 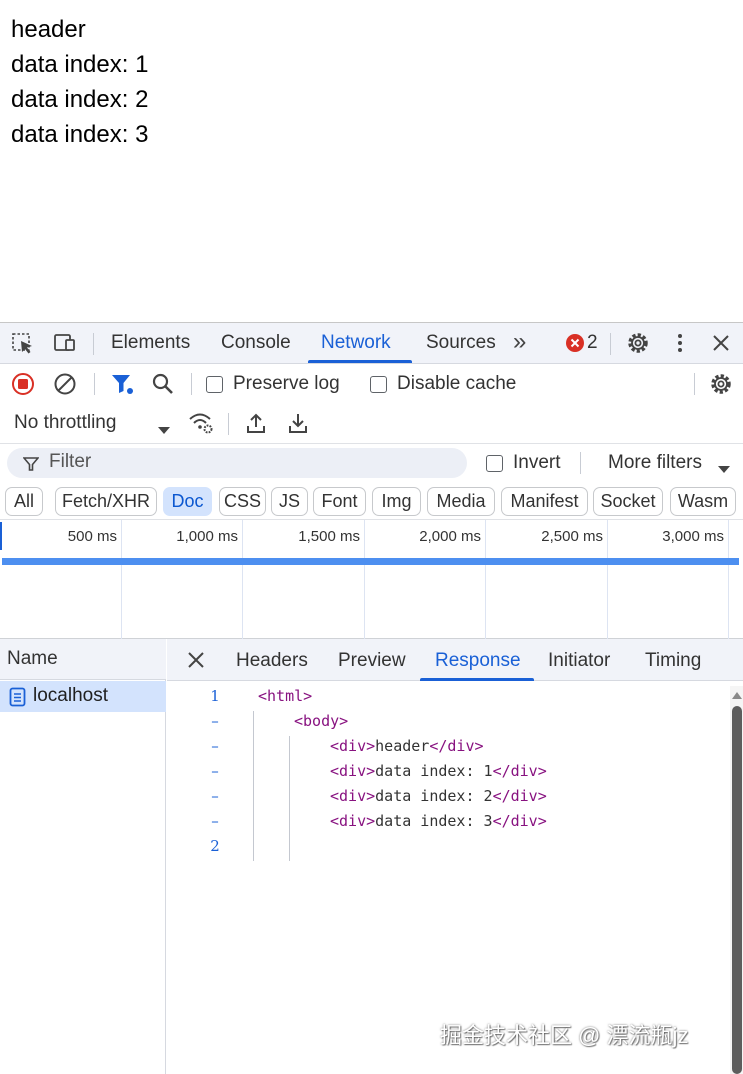 What do you see at coordinates (80, 134) in the screenshot?
I see `page-data-line-3: data index: 3` at bounding box center [80, 134].